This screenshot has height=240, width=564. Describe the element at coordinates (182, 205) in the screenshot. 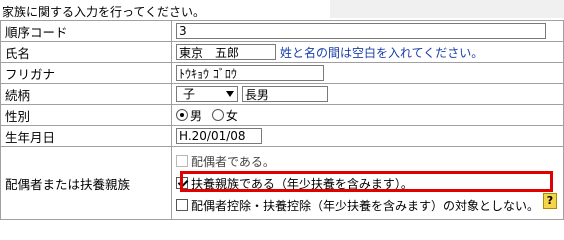

I see `exclude-checkbox` at that location.